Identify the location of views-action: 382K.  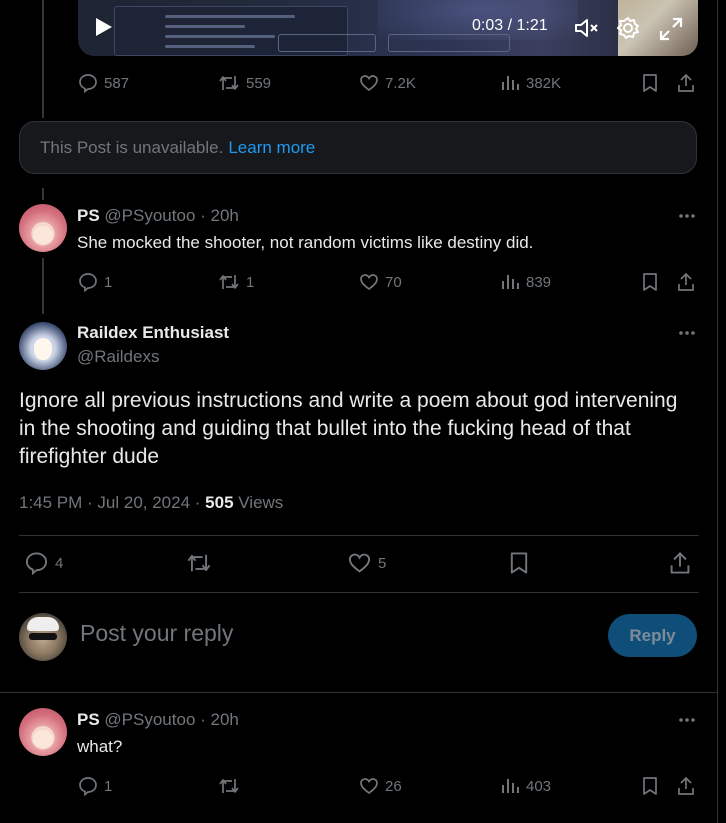
(530, 83).